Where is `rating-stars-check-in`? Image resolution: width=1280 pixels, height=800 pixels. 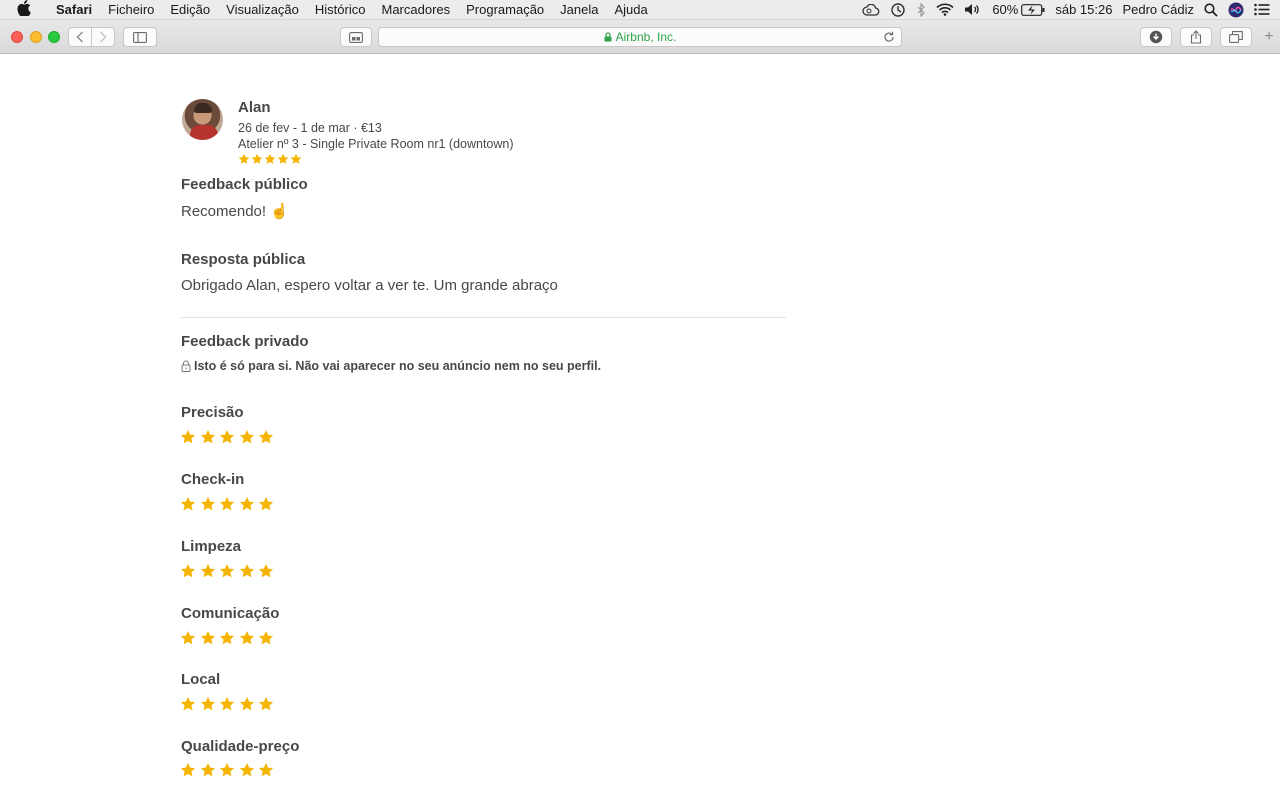 rating-stars-check-in is located at coordinates (229, 504).